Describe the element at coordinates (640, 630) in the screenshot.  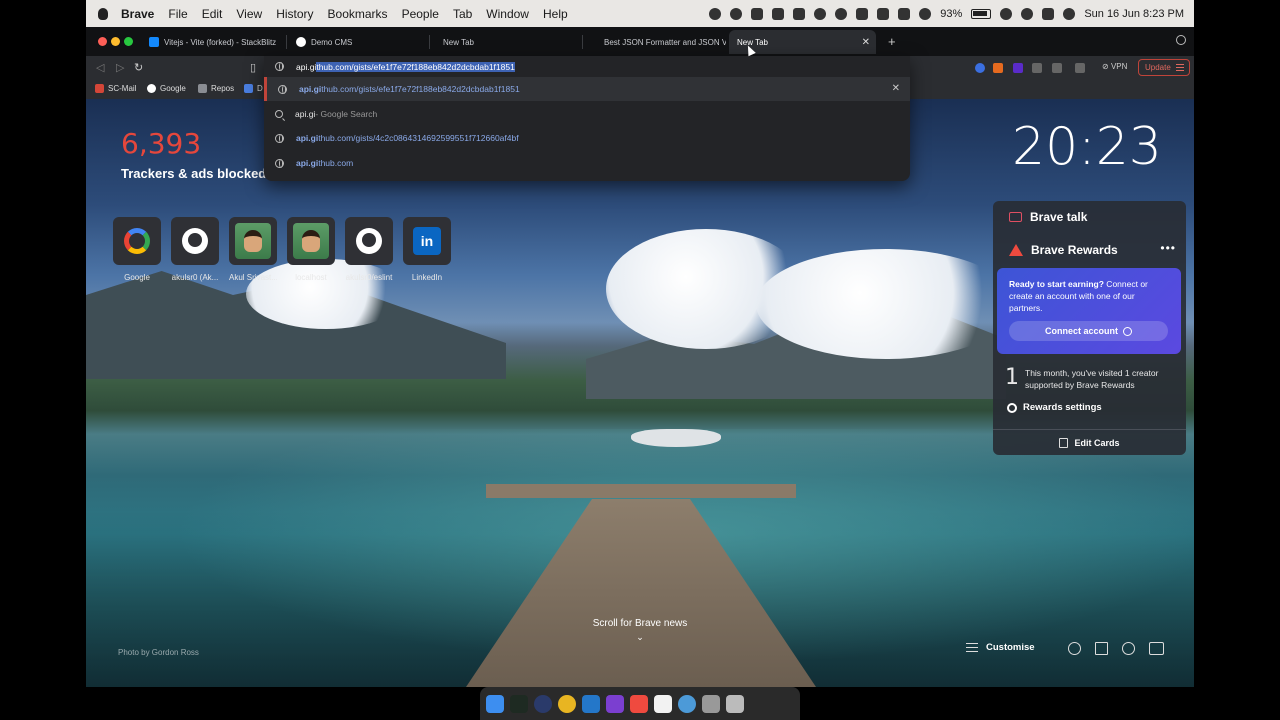
I see `scroll-for-news: Scroll for Brave news ⌄` at that location.